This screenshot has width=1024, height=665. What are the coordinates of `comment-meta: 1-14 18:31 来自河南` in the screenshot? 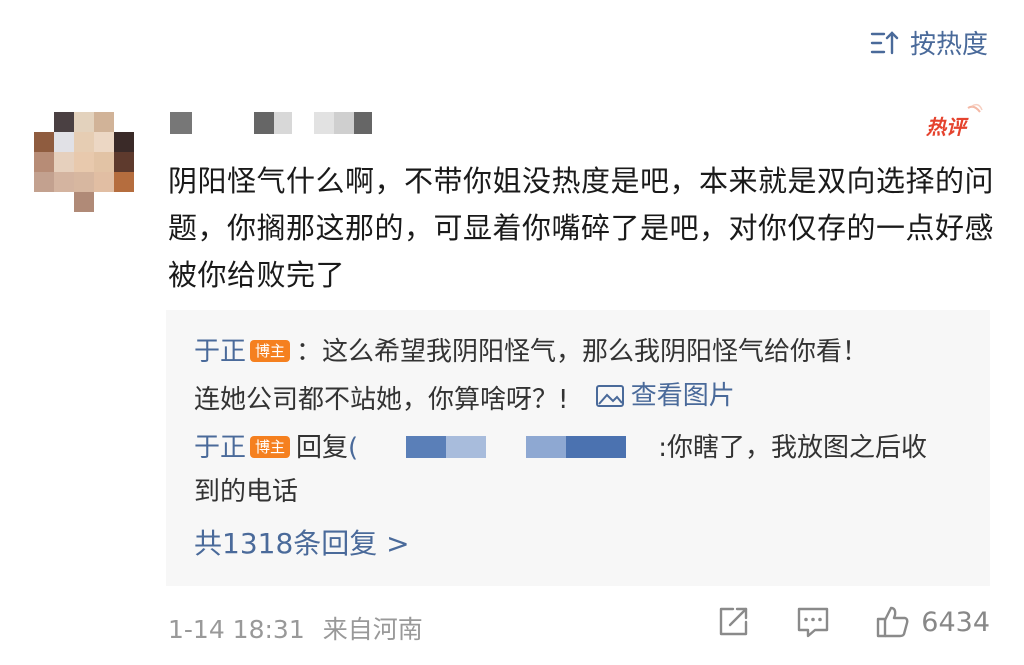 It's located at (295, 628).